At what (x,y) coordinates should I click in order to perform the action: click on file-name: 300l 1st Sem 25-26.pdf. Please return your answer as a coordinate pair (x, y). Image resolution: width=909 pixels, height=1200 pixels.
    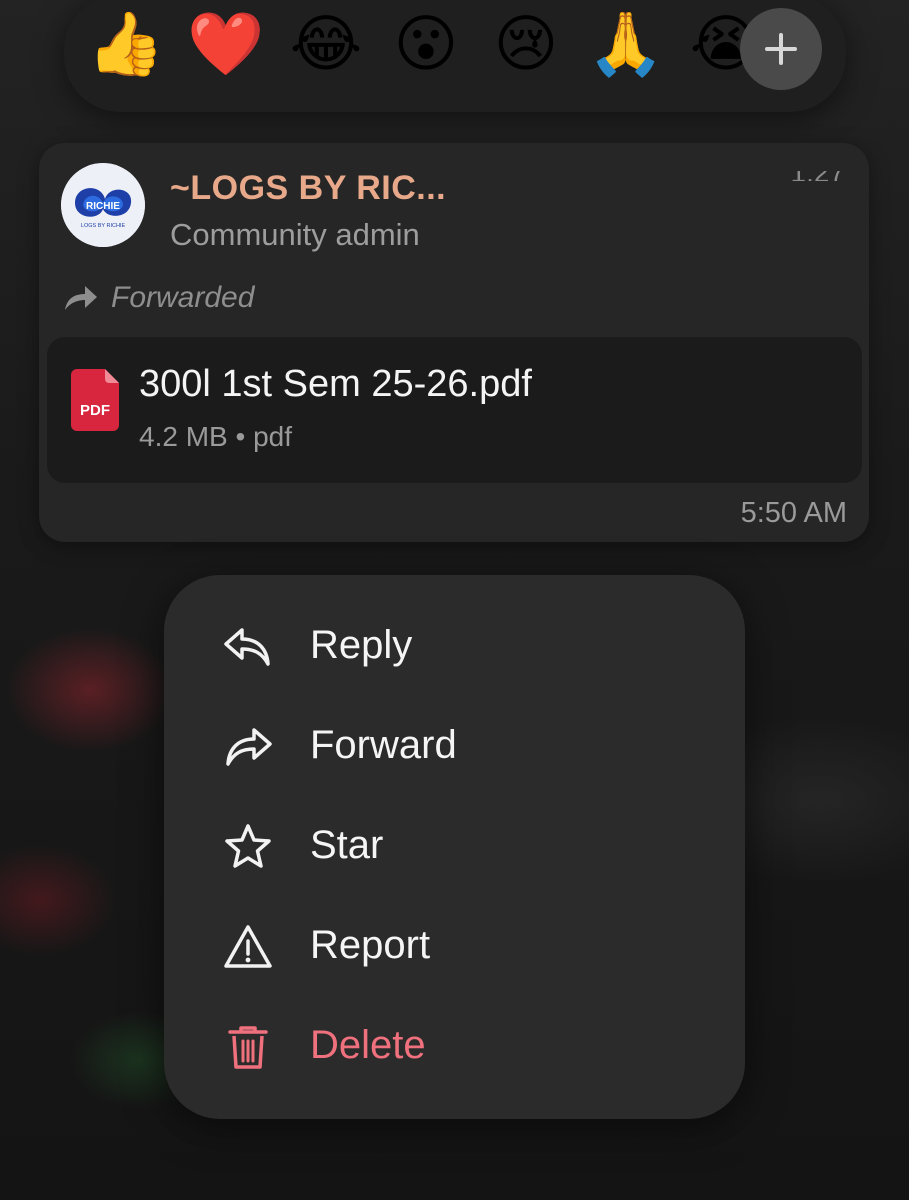
    Looking at the image, I should click on (335, 384).